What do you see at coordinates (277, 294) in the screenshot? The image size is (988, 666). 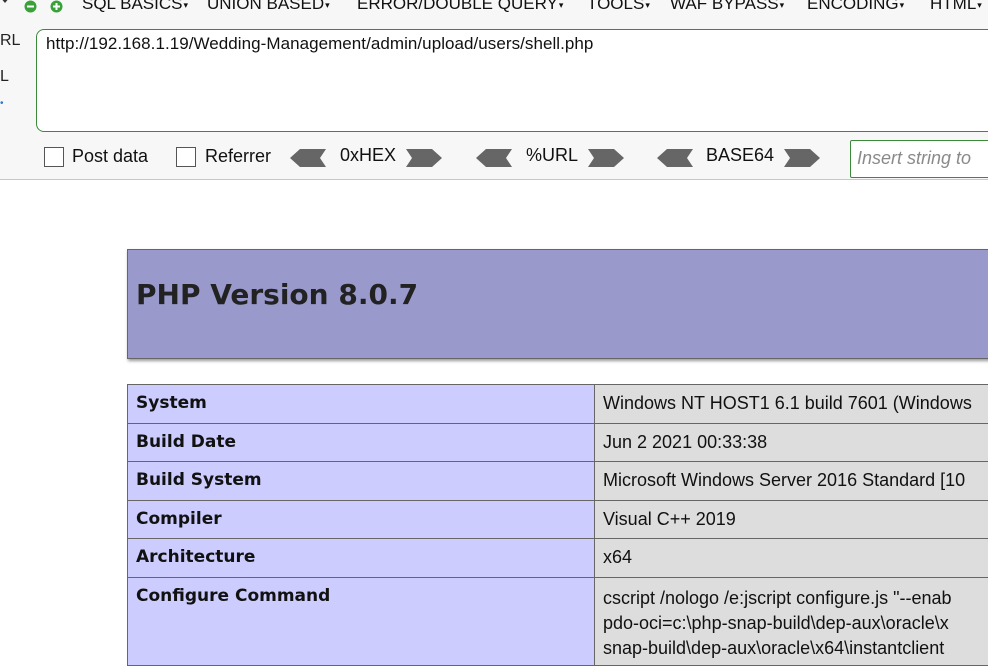 I see `php-version-title: PHP Version 8.0.7` at bounding box center [277, 294].